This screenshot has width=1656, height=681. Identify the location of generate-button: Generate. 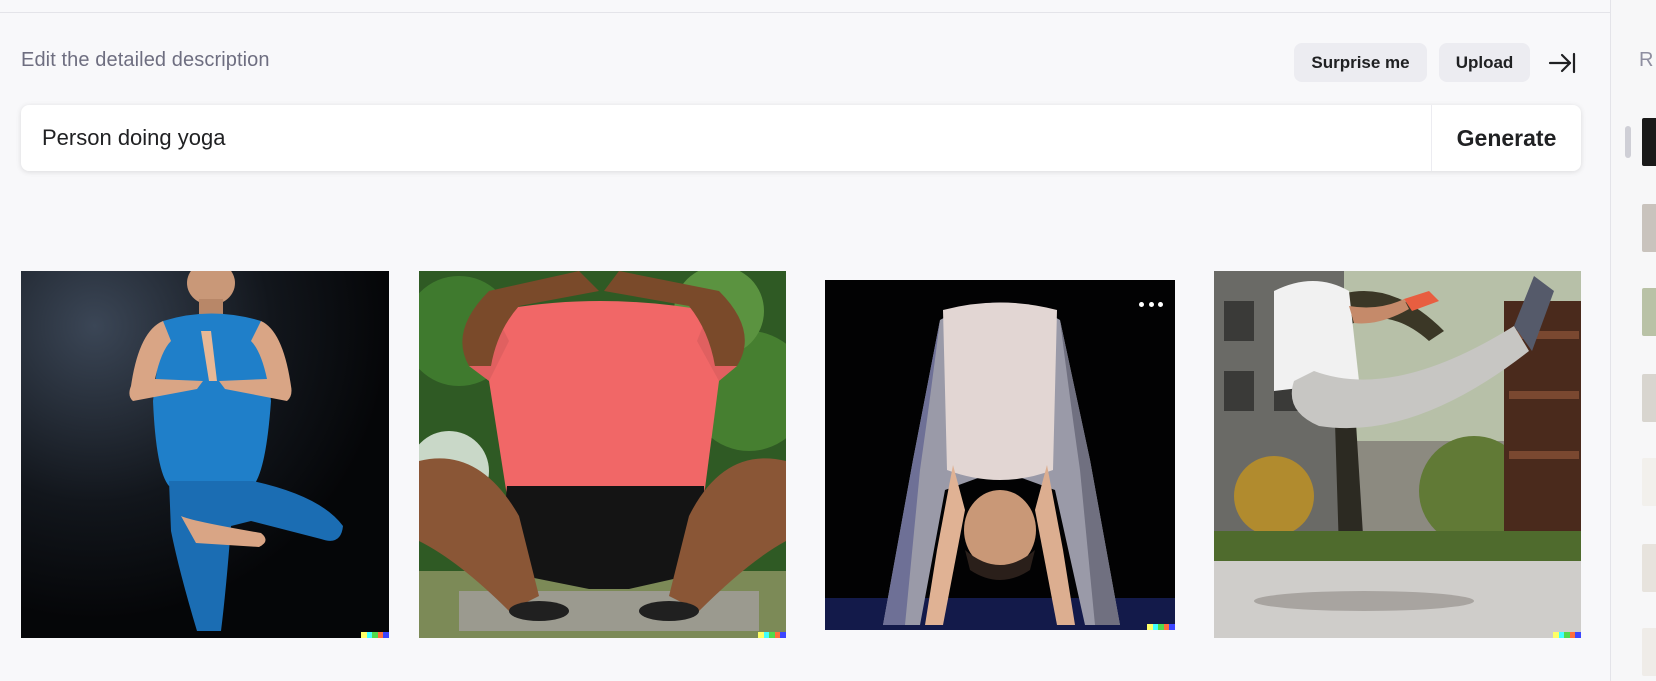
(1506, 138).